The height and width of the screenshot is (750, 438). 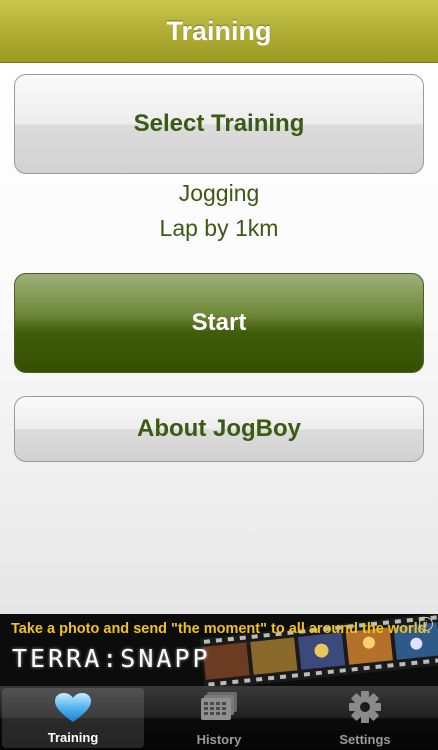 I want to click on nav-bar: Training, so click(x=219, y=31).